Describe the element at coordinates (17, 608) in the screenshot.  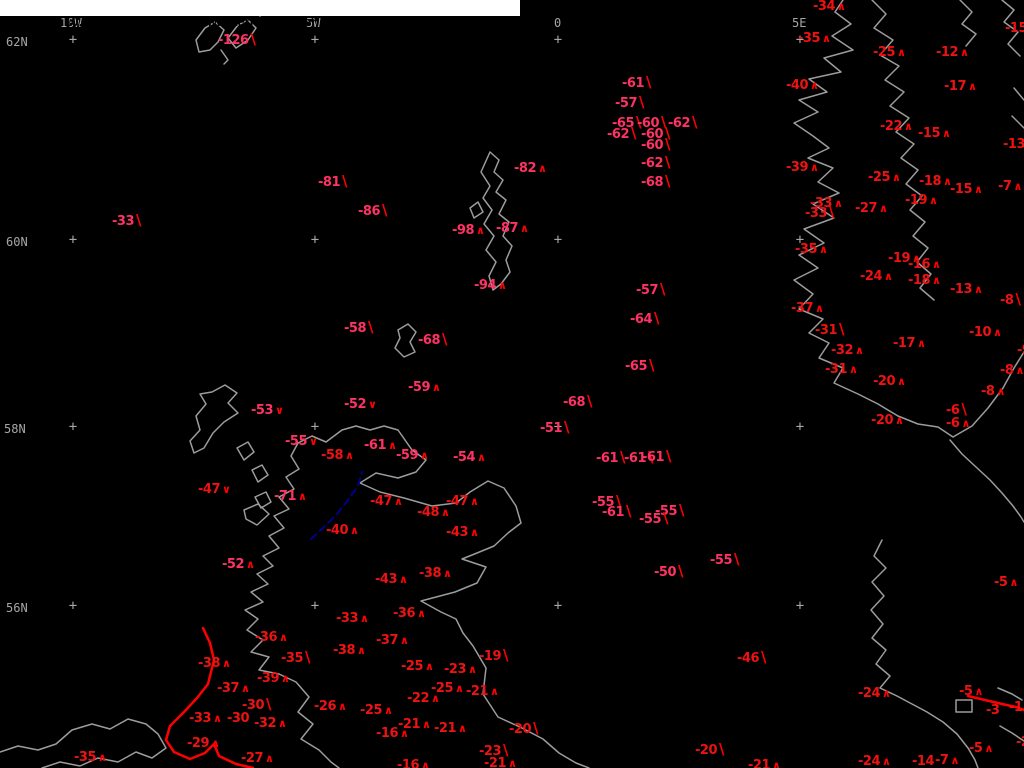
I see `lat-label: 56N` at that location.